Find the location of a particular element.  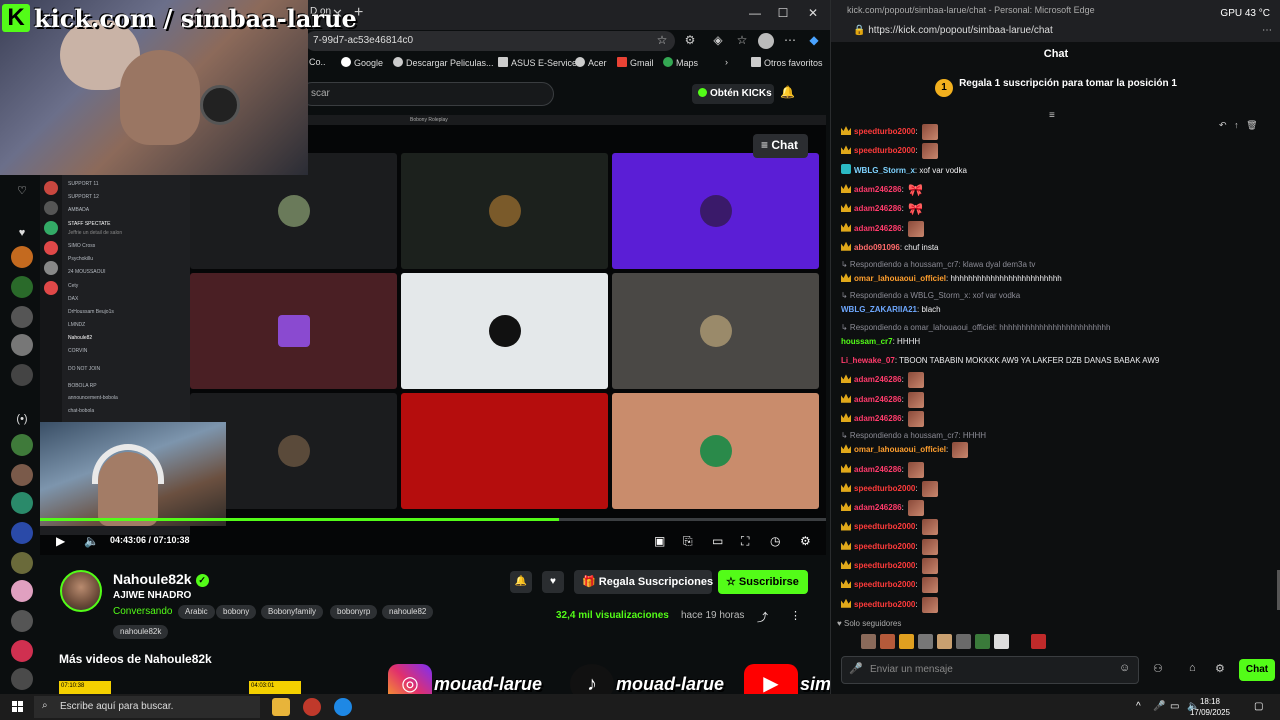

notification-bell-button: 🔔 is located at coordinates (521, 582).